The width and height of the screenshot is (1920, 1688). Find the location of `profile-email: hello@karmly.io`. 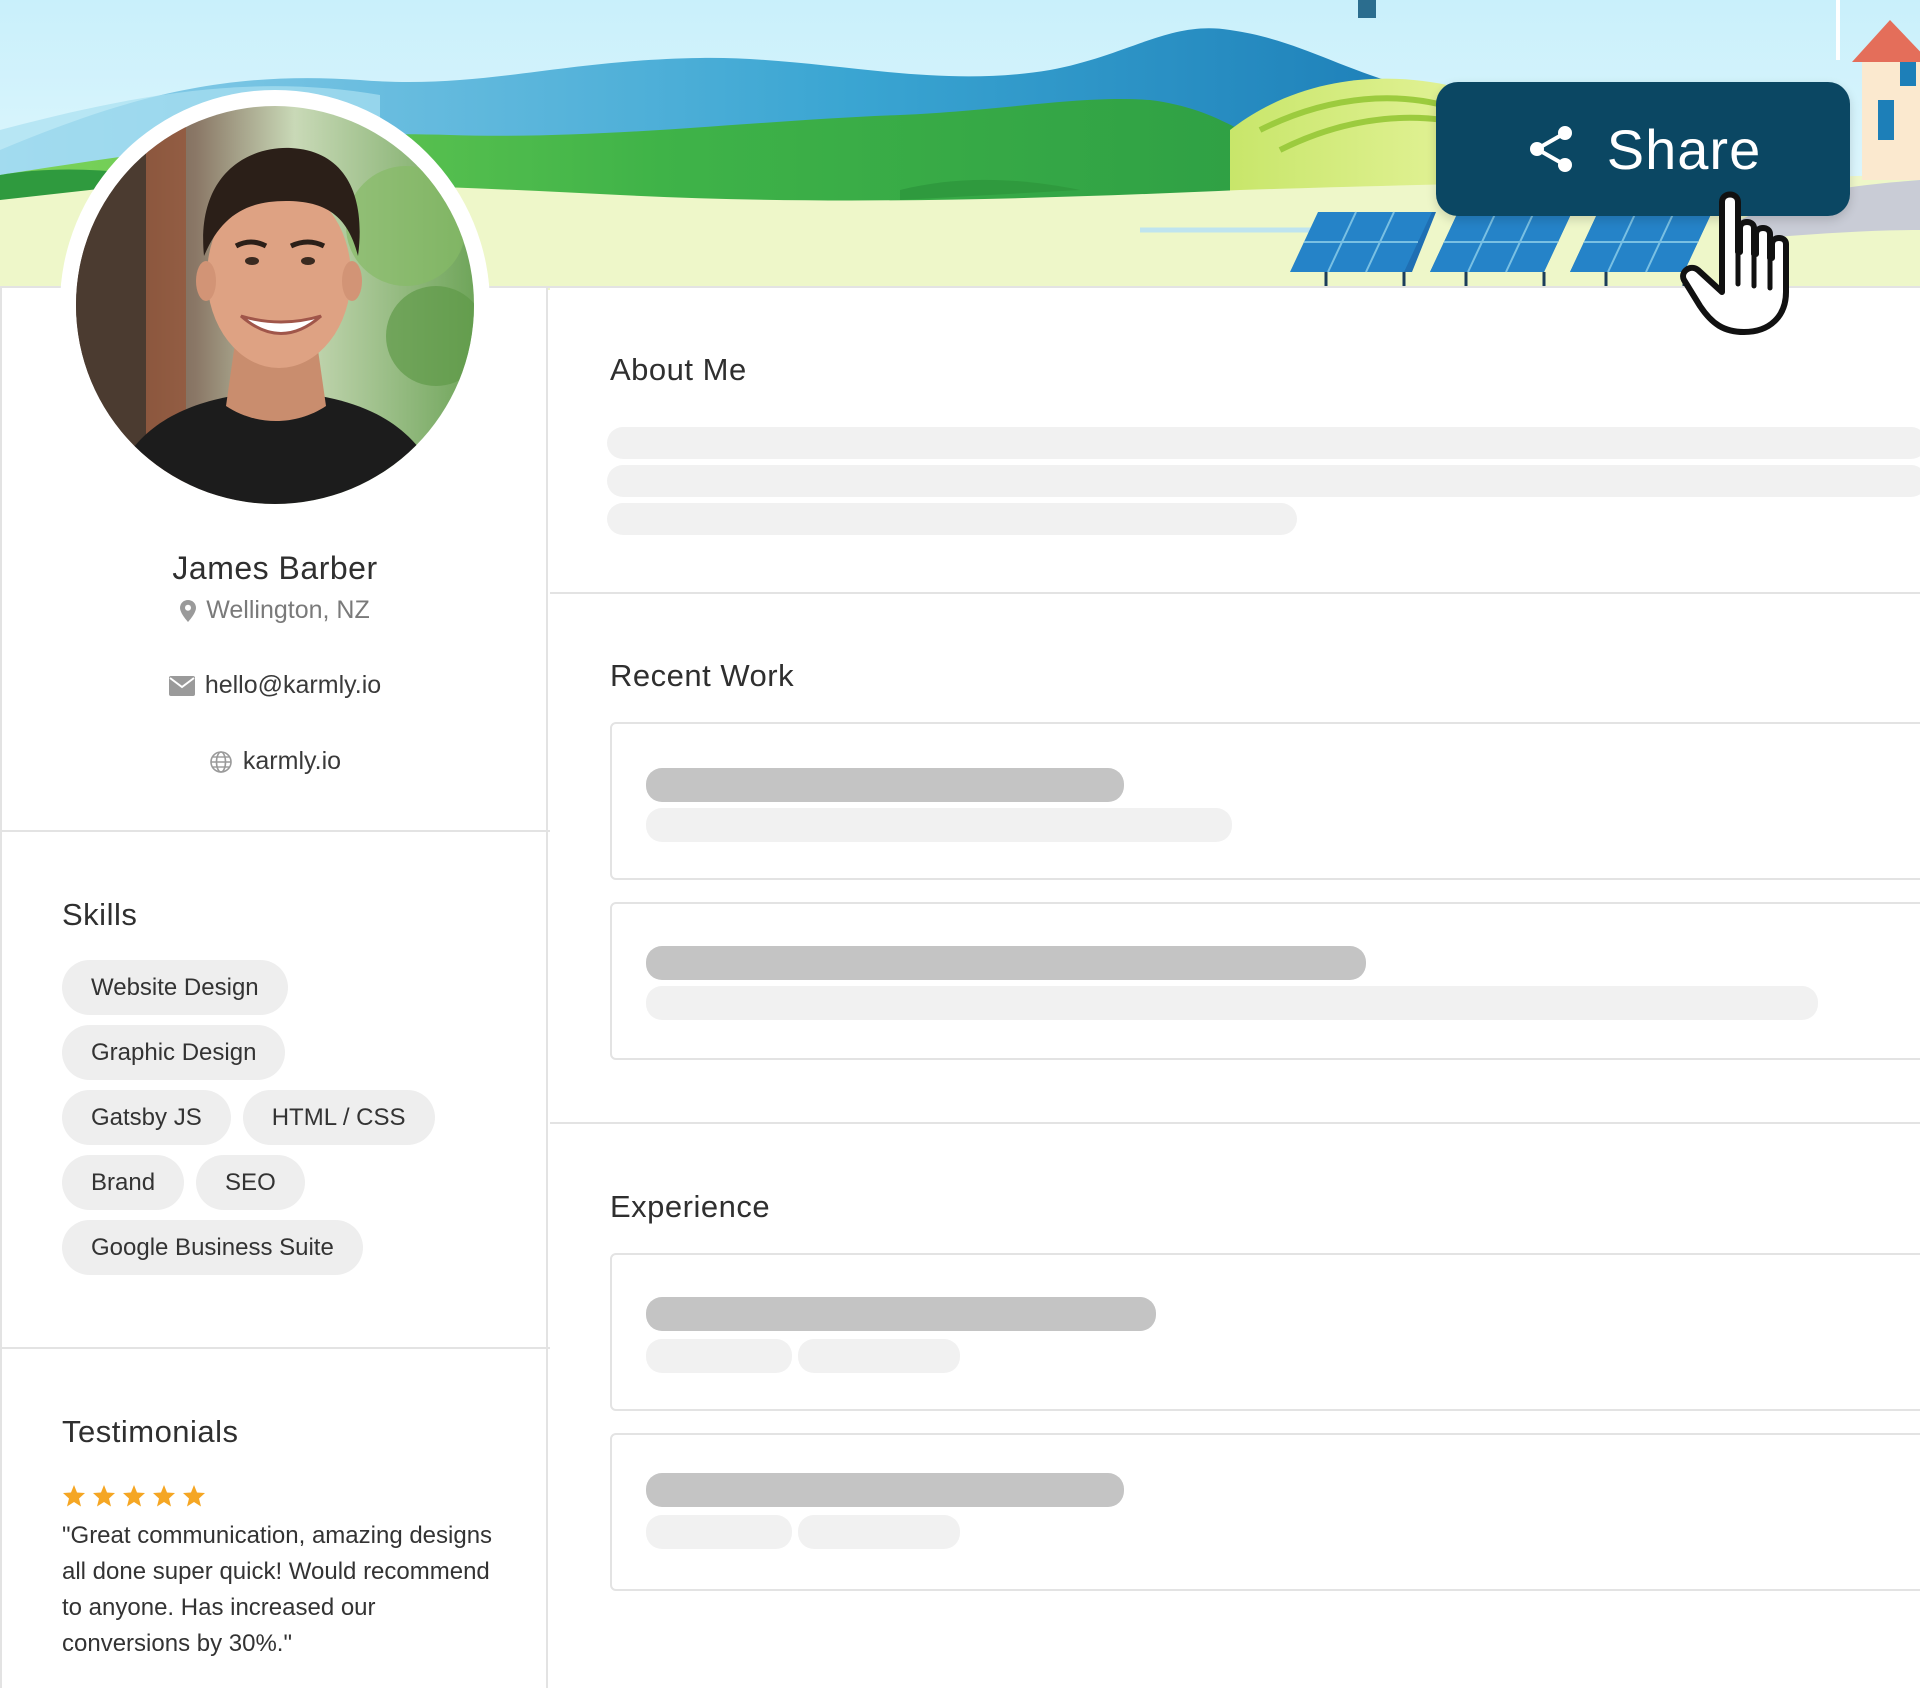

profile-email: hello@karmly.io is located at coordinates (275, 685).